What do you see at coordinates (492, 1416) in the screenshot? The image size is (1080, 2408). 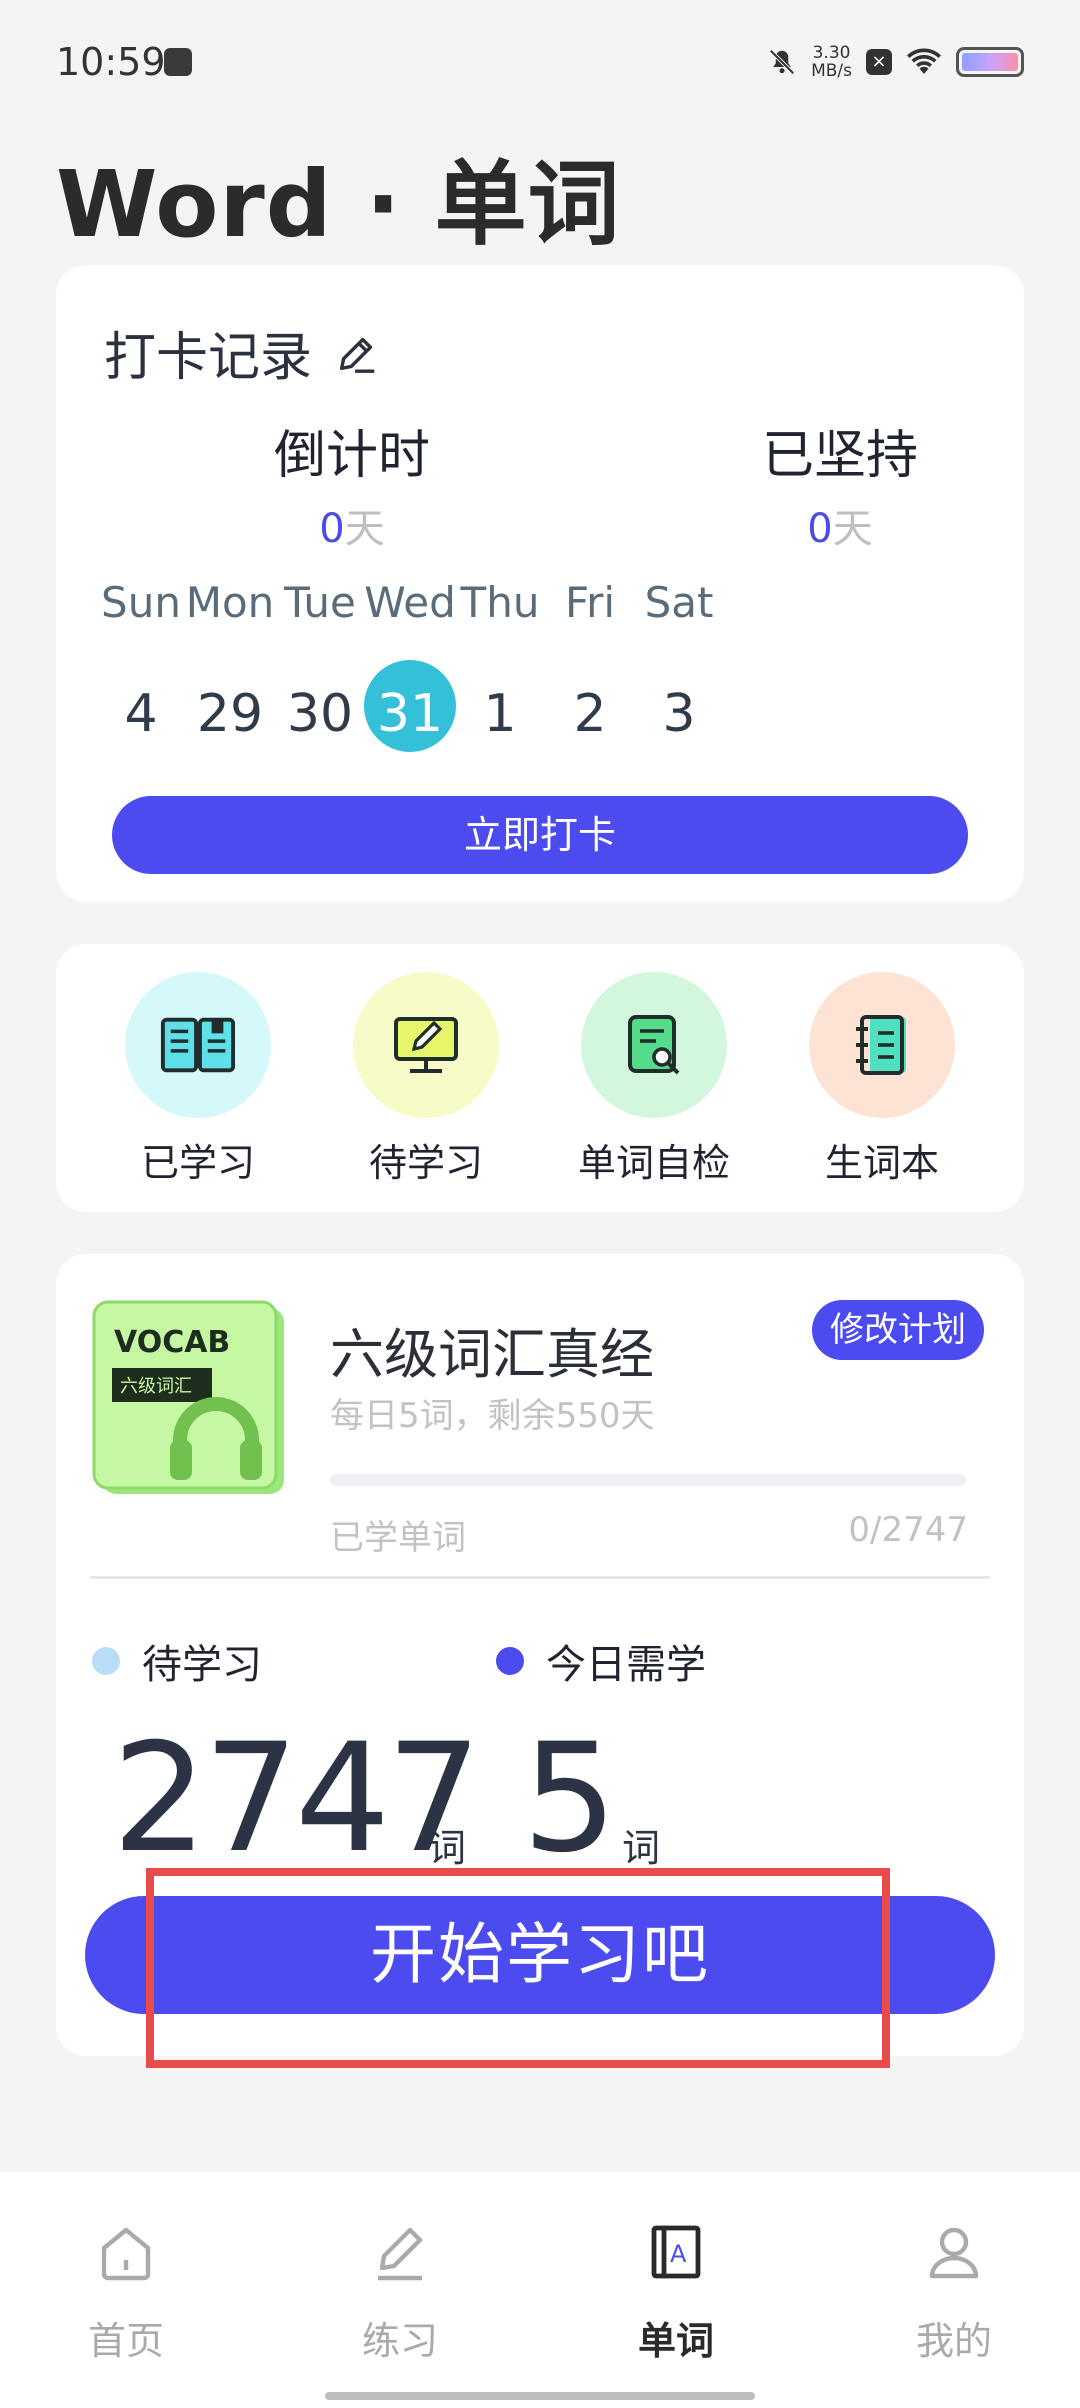 I see `plan-subtitle: 每日5词，剩余550天` at bounding box center [492, 1416].